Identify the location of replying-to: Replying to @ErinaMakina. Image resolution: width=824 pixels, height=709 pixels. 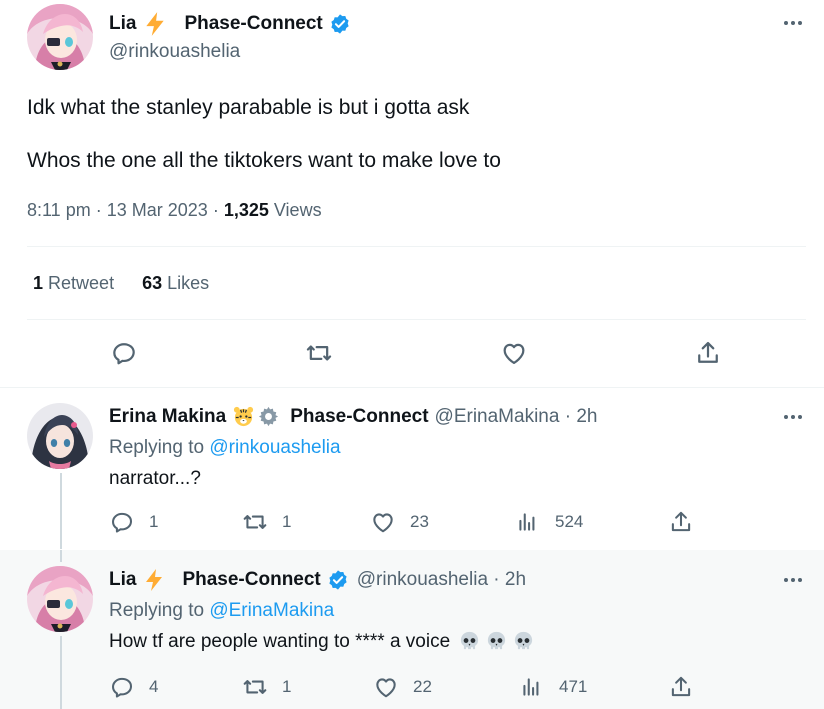
(221, 611).